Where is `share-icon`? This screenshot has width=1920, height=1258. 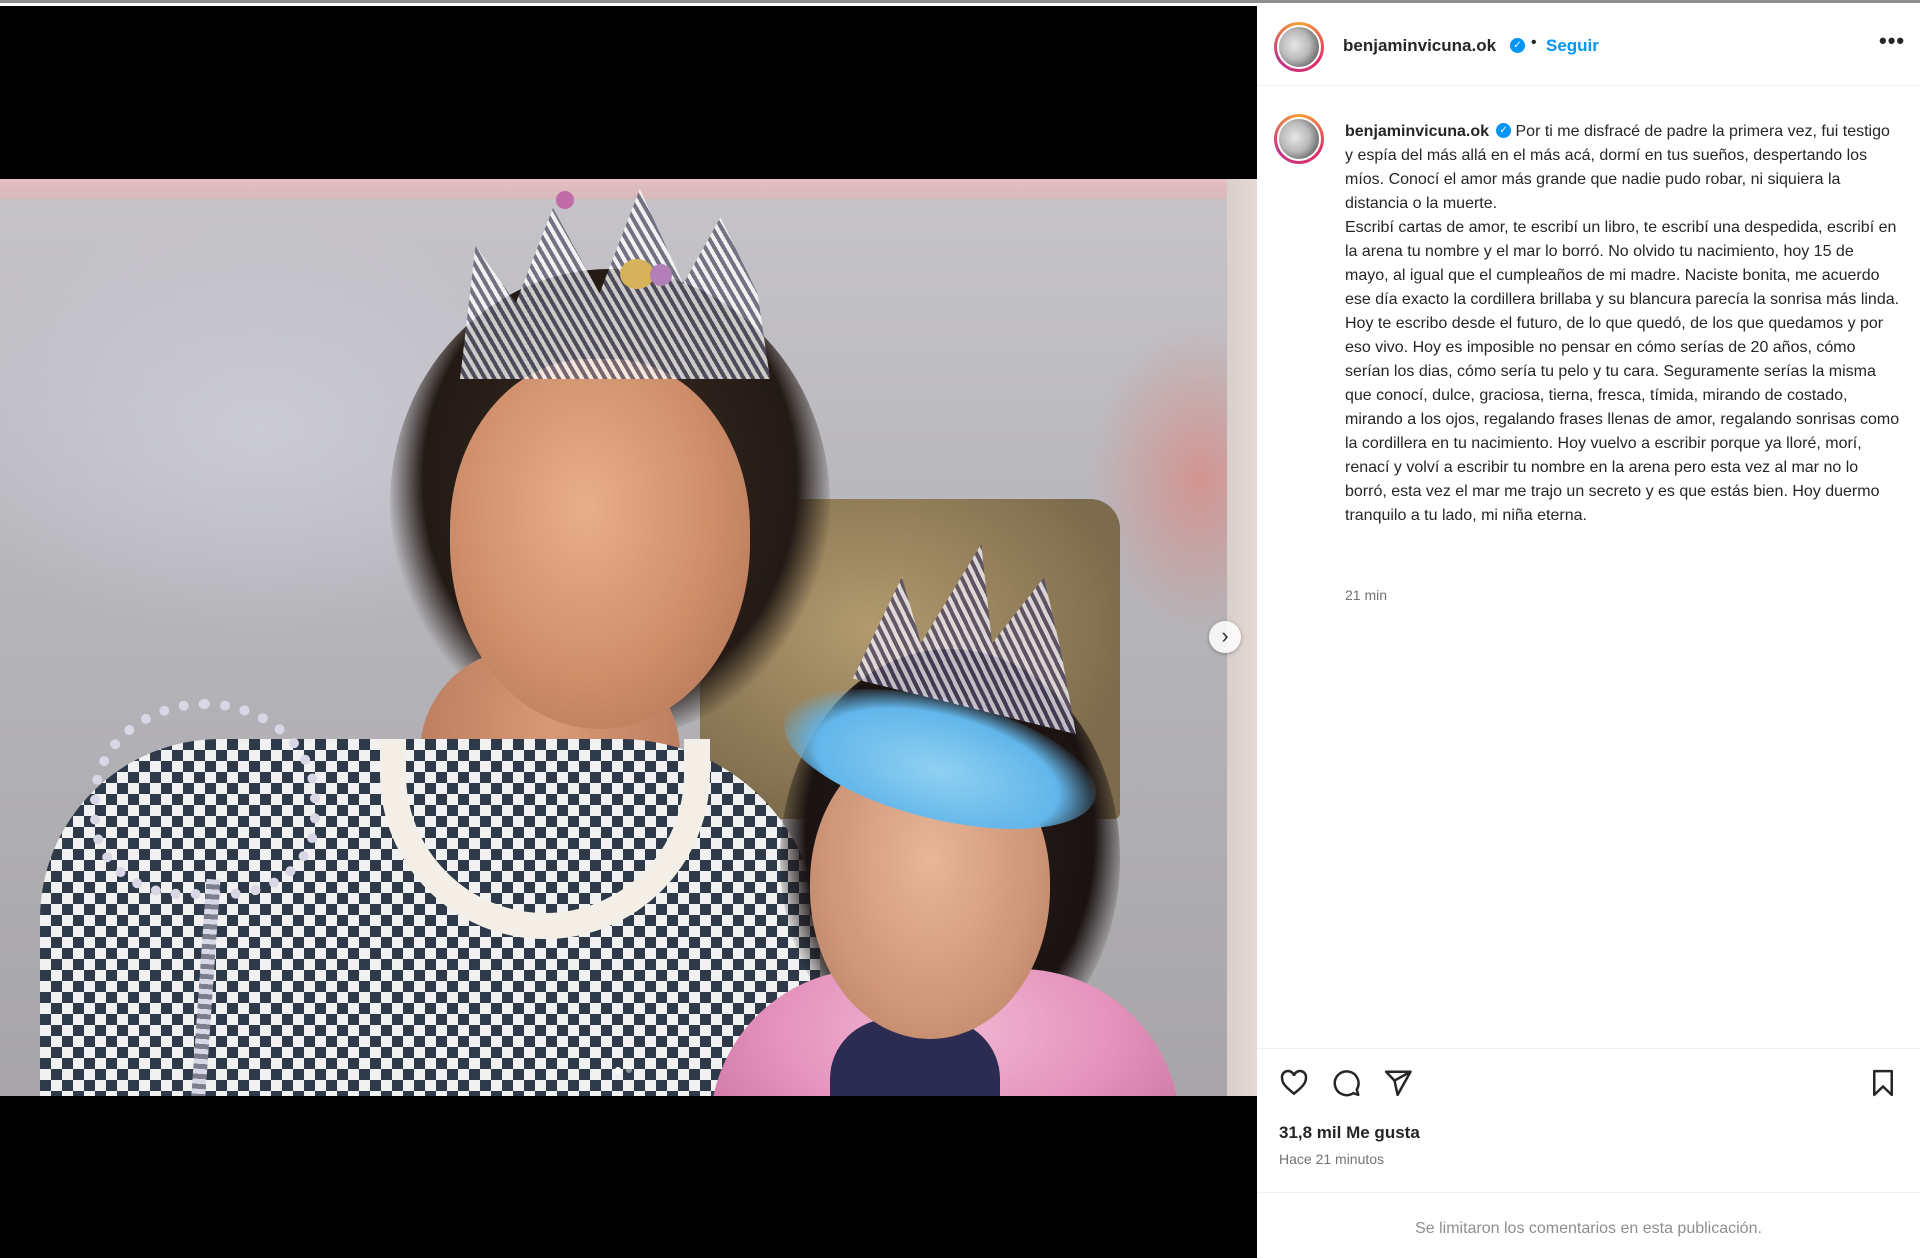
share-icon is located at coordinates (1398, 1083).